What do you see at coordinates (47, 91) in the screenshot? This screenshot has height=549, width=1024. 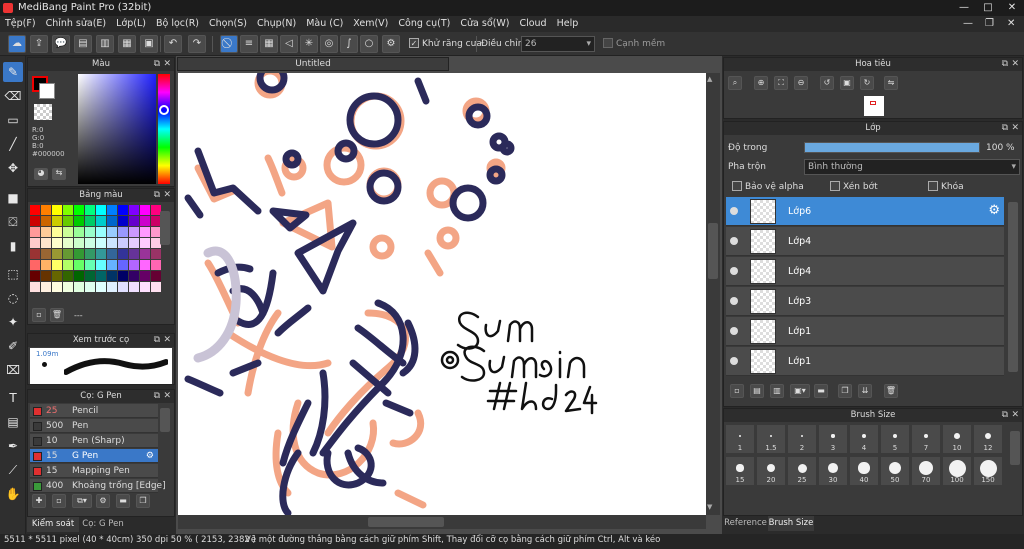 I see `secondary-color-swatch` at bounding box center [47, 91].